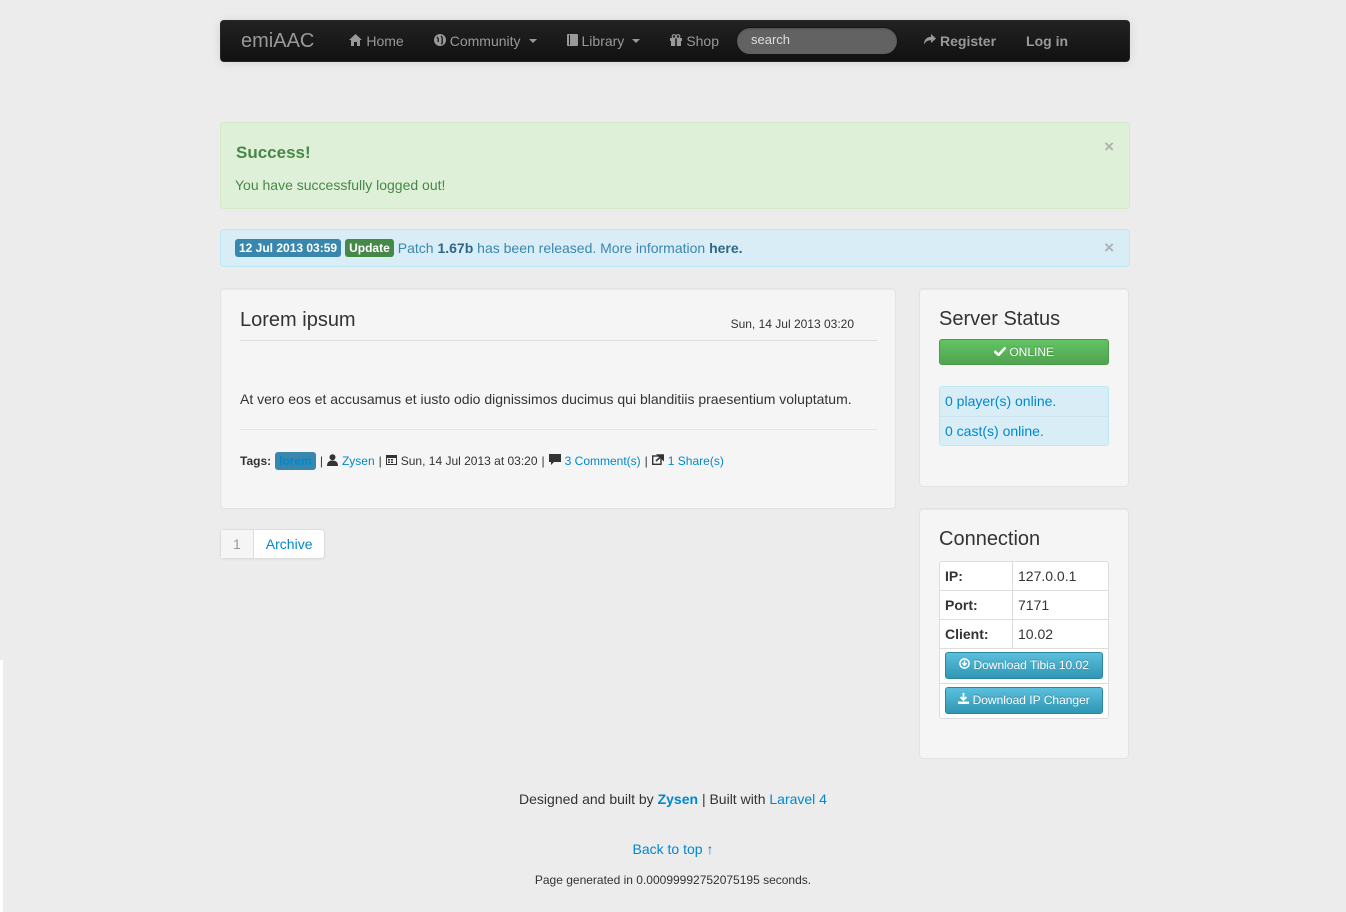 The height and width of the screenshot is (912, 1346). I want to click on port-value: 7171, so click(1034, 605).